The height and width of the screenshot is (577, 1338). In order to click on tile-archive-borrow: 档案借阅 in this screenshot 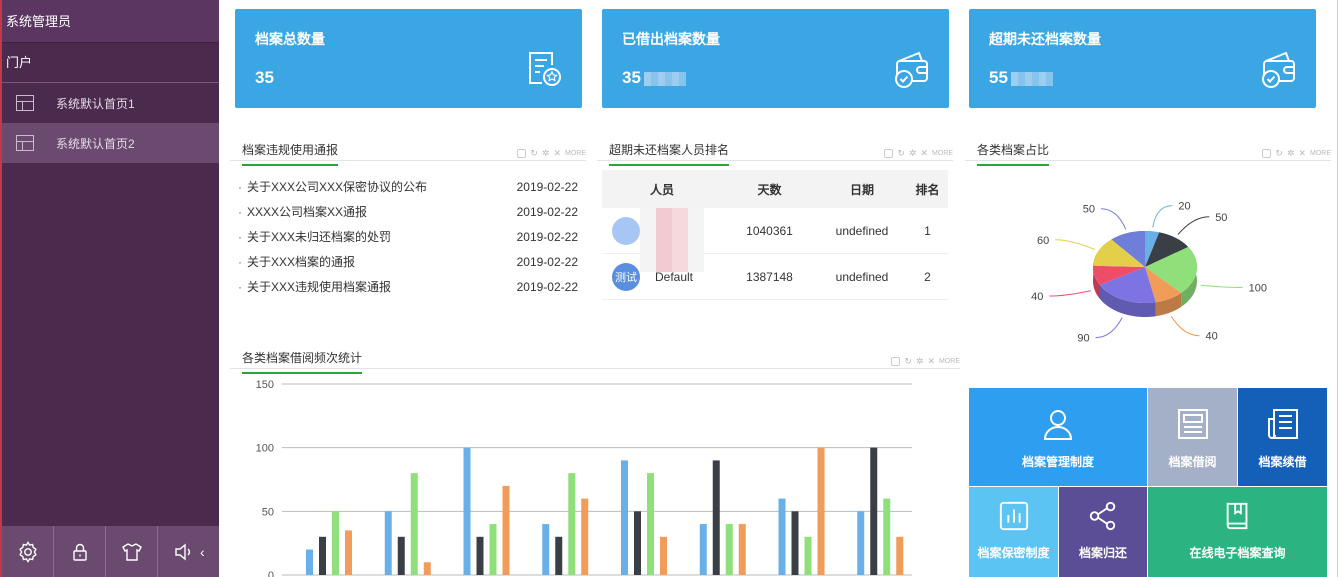, I will do `click(1192, 437)`.